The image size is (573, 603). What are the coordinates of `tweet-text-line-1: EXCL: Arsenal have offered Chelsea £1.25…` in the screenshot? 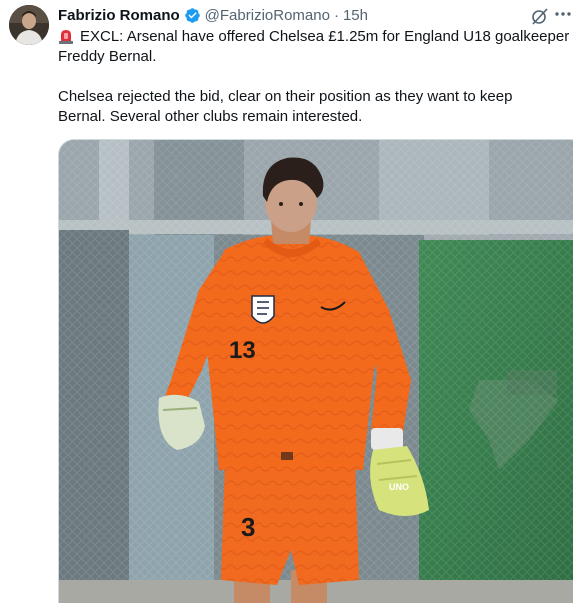 It's located at (315, 37).